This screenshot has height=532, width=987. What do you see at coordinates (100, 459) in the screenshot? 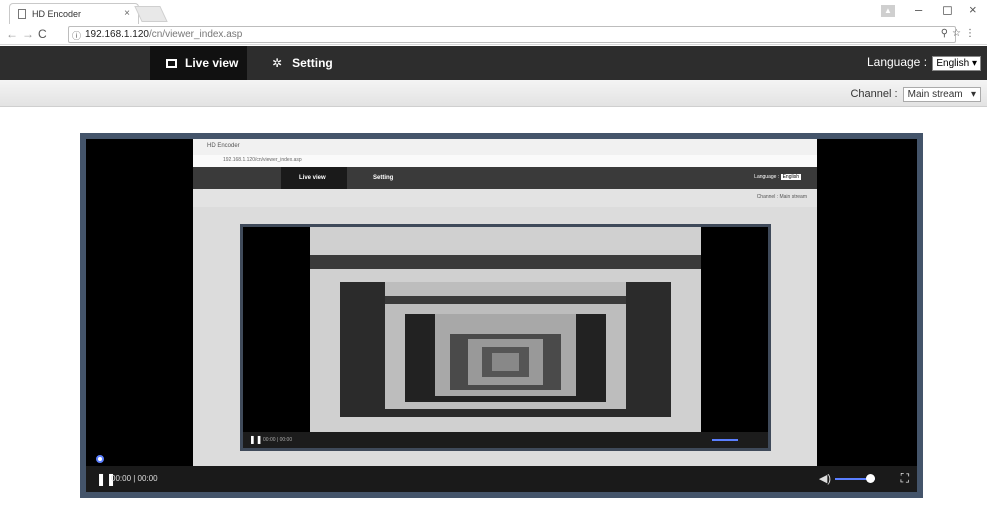
I see `seek-handle` at bounding box center [100, 459].